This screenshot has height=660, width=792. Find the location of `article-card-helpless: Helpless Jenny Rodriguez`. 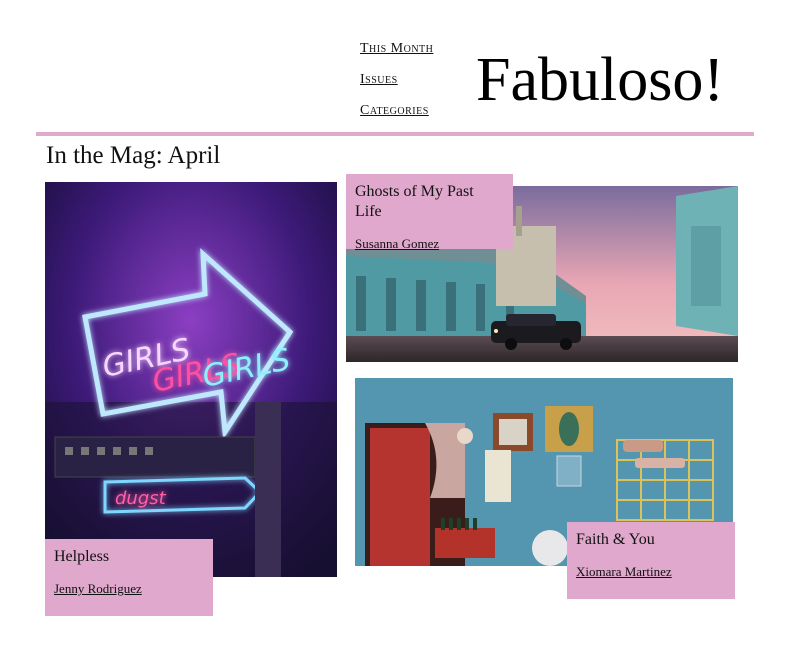

article-card-helpless: Helpless Jenny Rodriguez is located at coordinates (129, 577).